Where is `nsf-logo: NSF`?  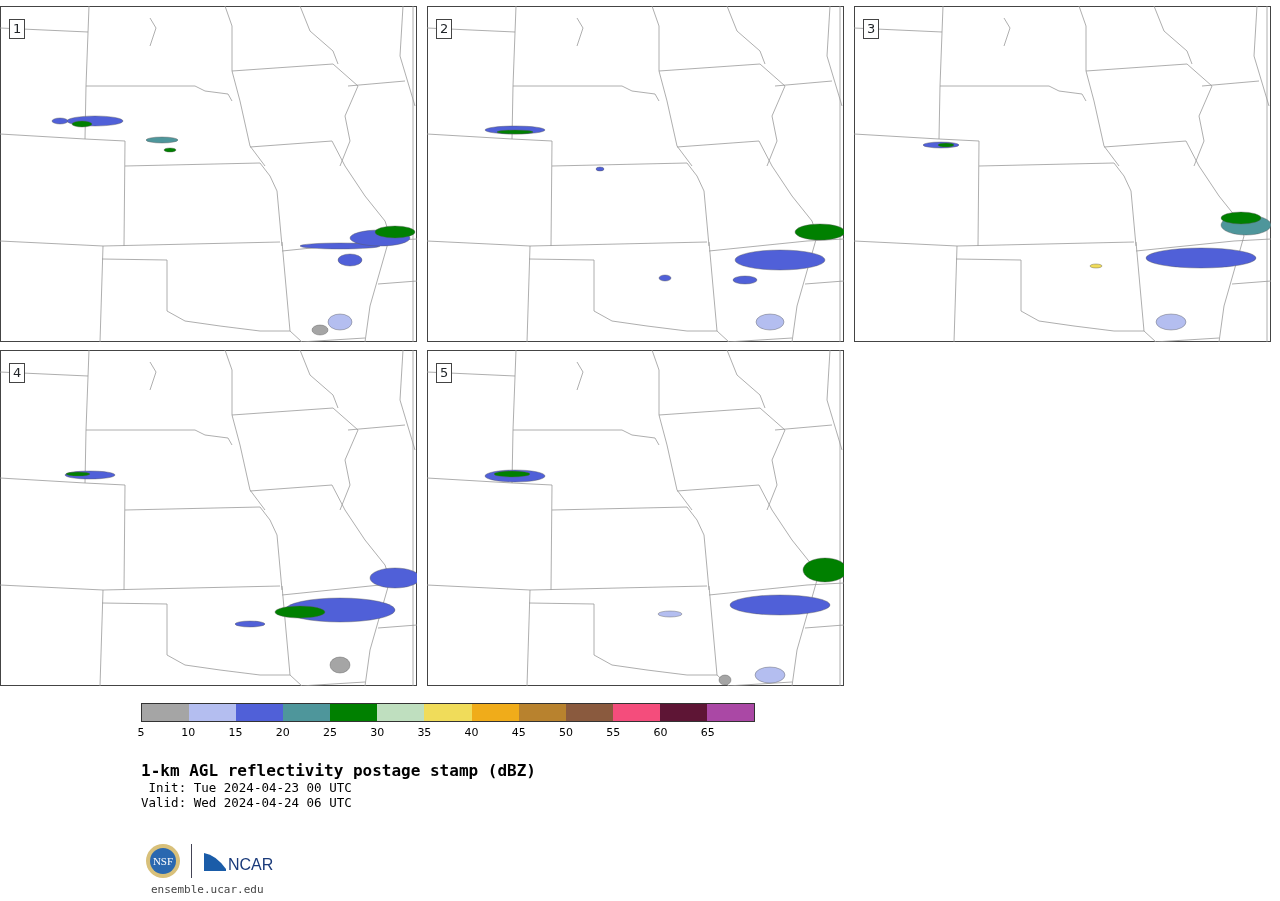
nsf-logo: NSF is located at coordinates (163, 861).